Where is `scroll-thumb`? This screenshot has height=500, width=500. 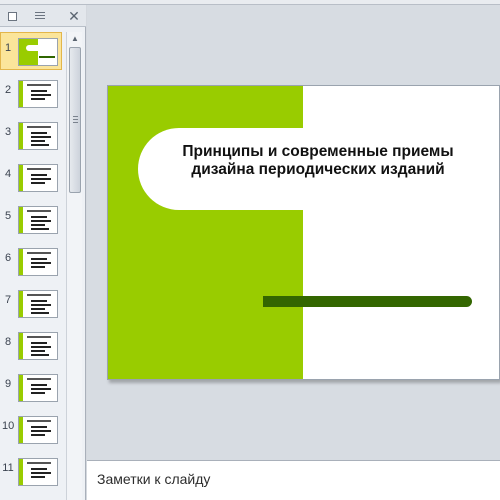
scroll-thumb is located at coordinates (75, 120).